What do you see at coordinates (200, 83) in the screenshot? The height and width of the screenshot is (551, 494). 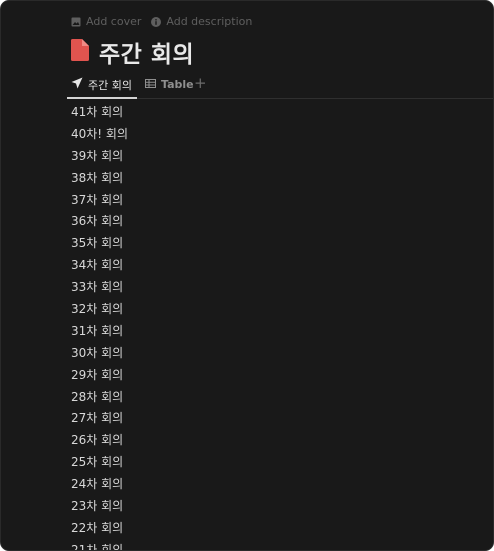 I see `add-view-button: +` at bounding box center [200, 83].